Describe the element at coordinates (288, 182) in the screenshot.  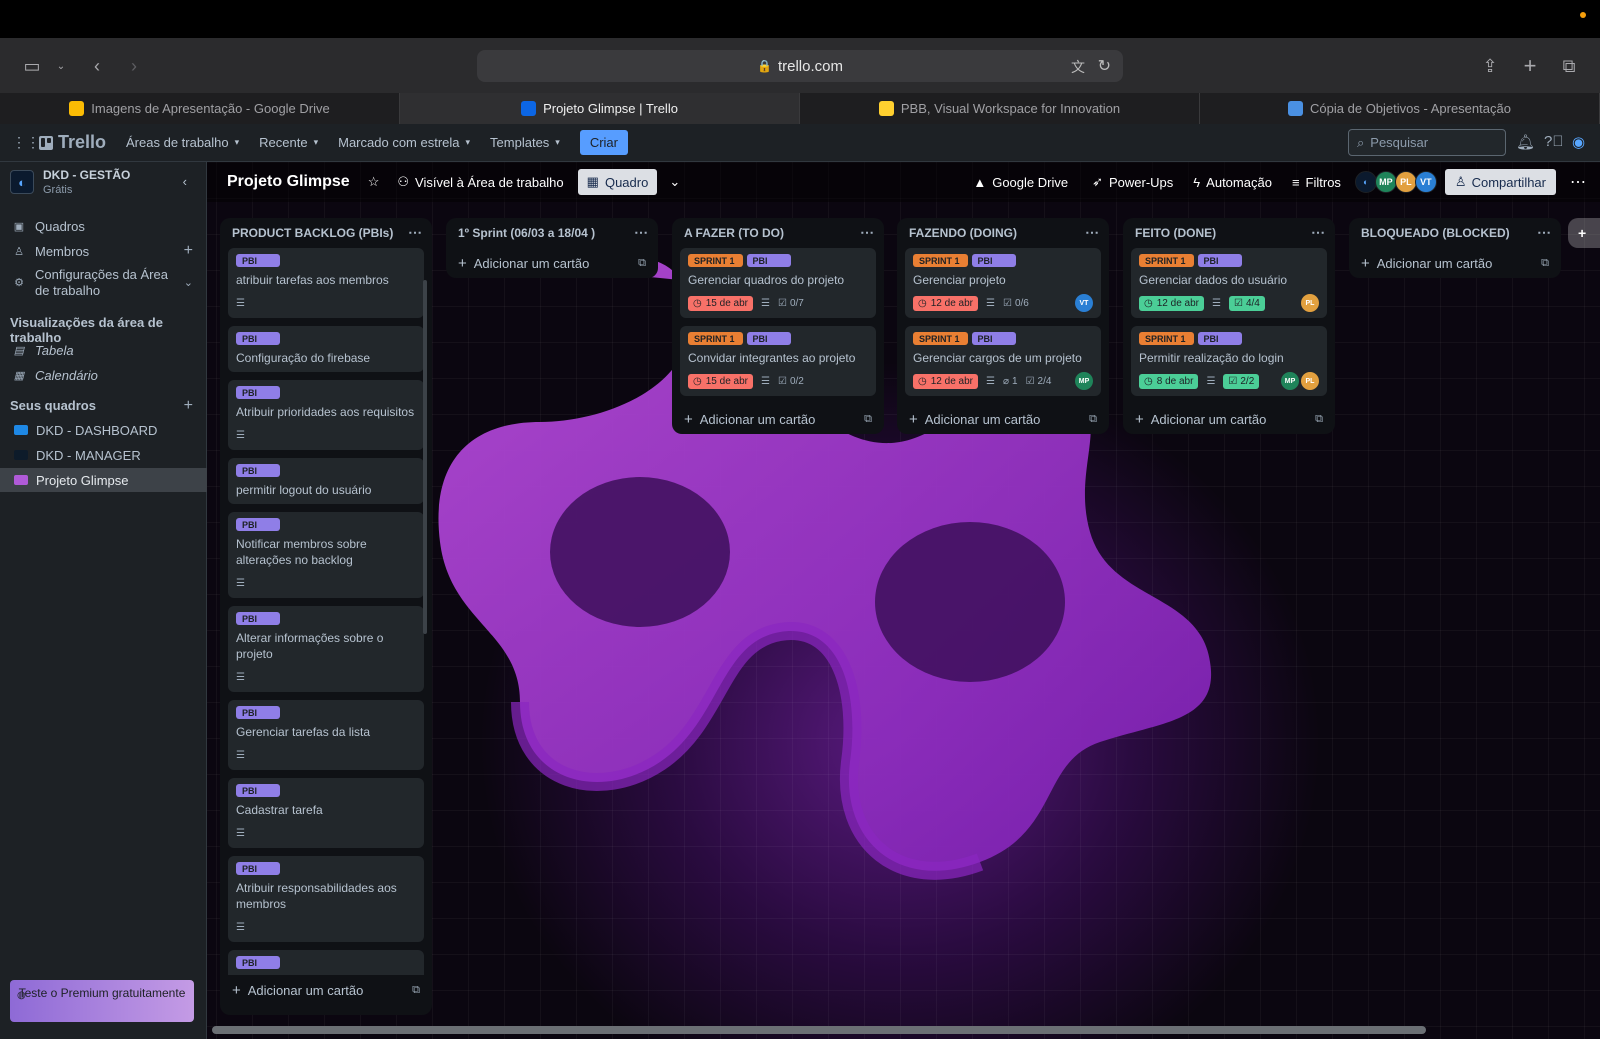
I see `board-title: Projeto Glimpse` at that location.